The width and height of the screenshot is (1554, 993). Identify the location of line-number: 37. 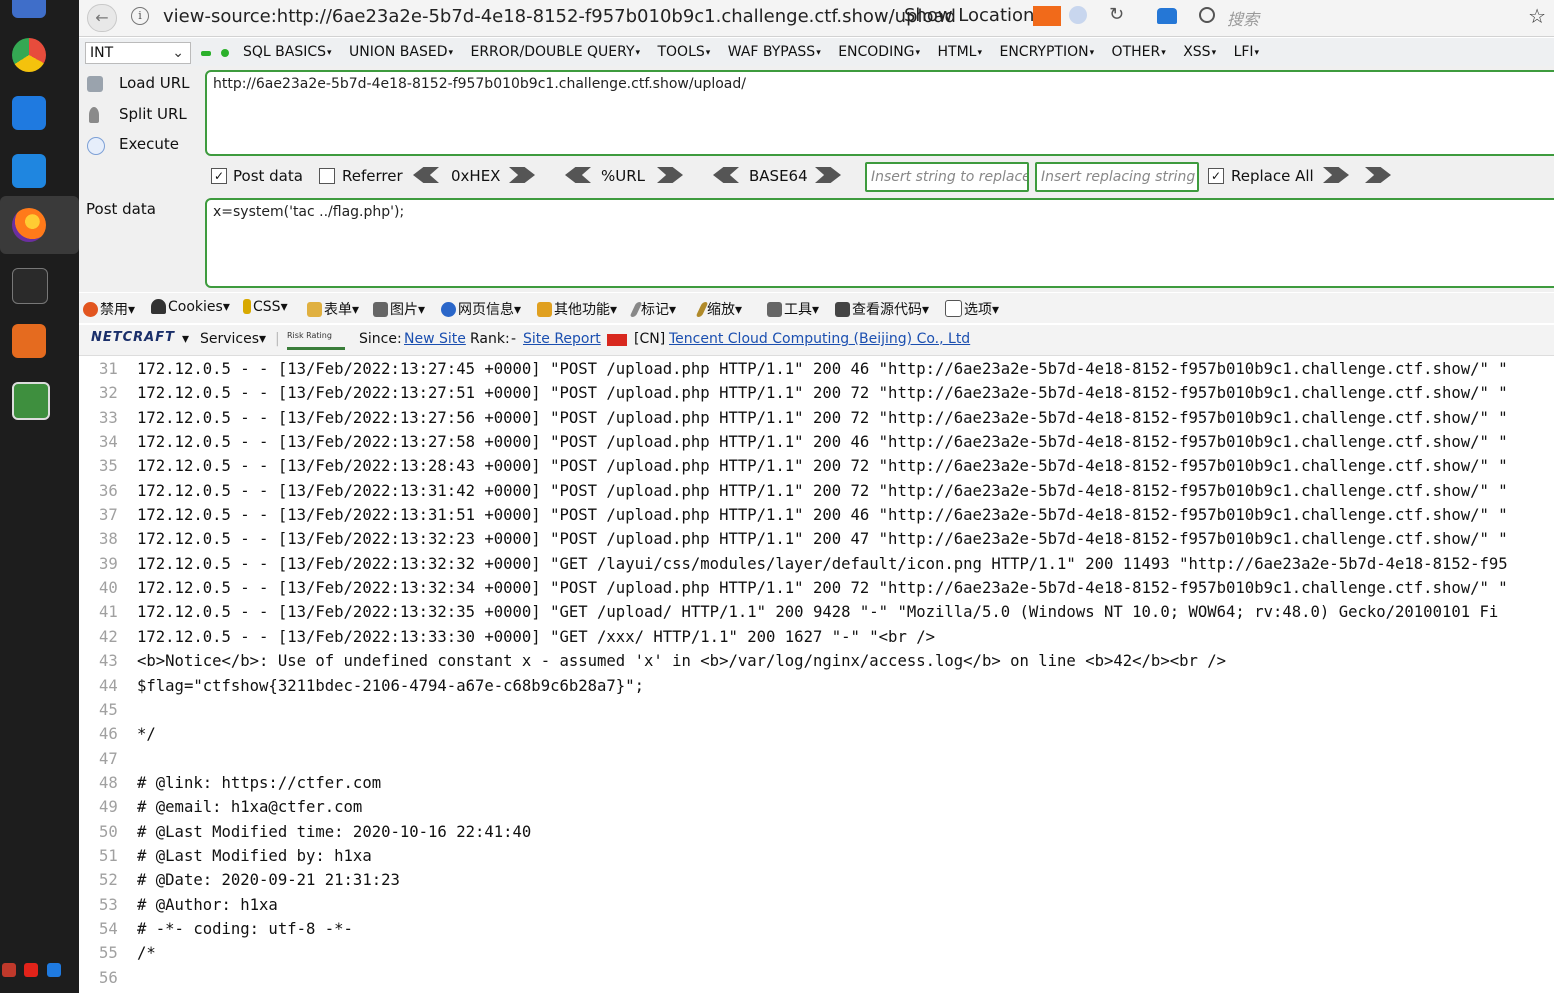
(108, 515).